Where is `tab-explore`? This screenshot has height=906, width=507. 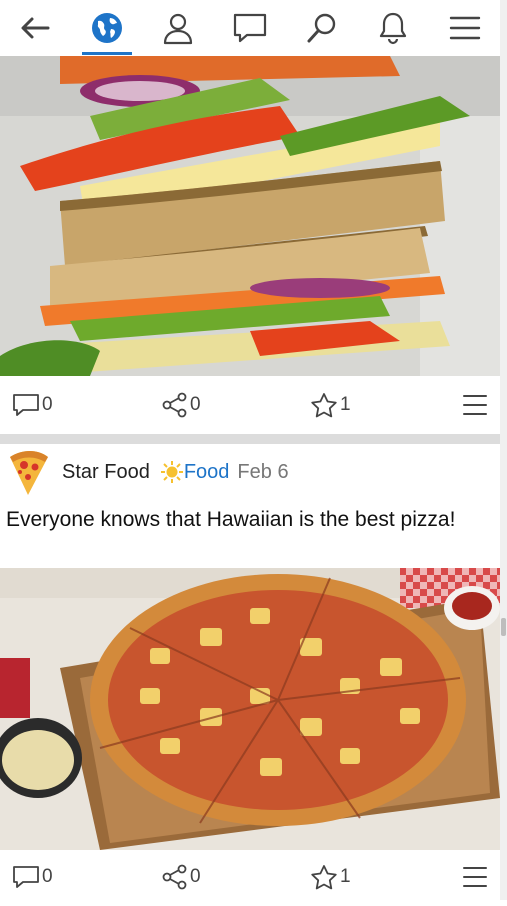
tab-explore is located at coordinates (106, 28).